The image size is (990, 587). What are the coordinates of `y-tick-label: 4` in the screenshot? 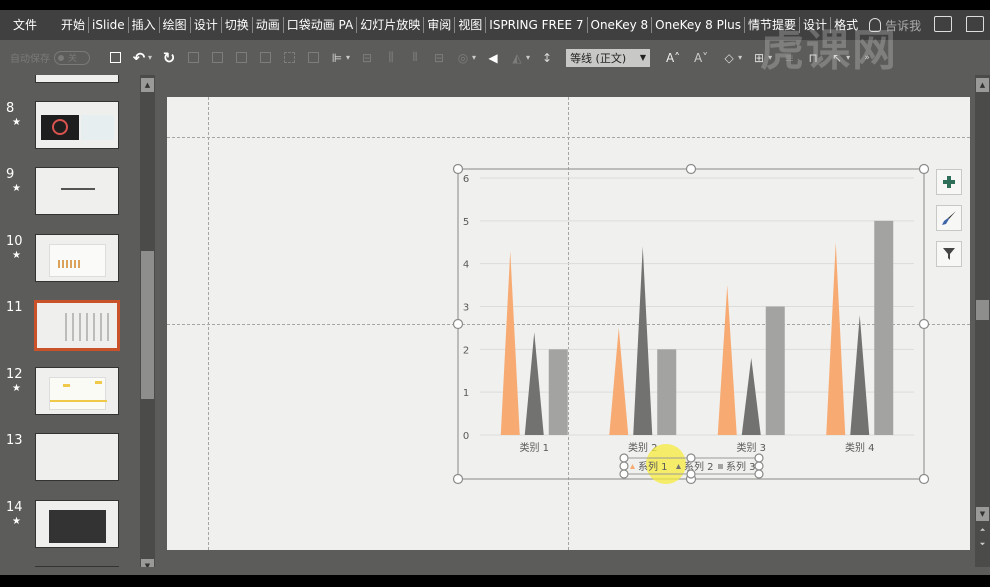 It's located at (466, 265).